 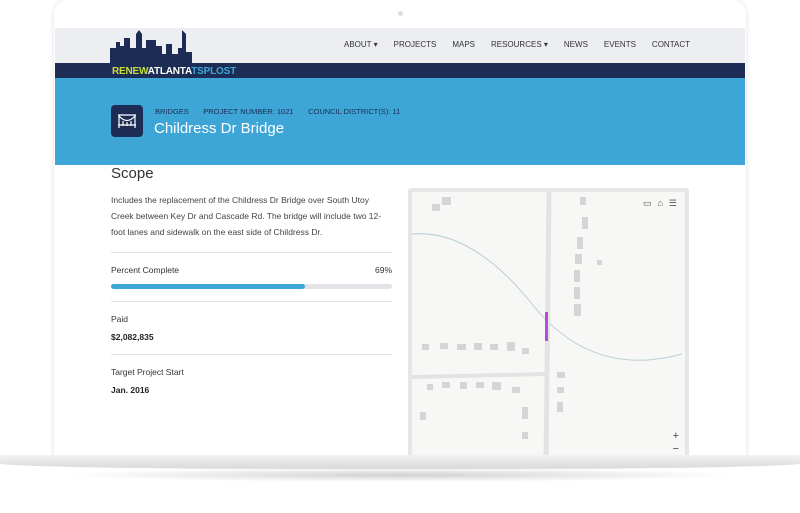 I want to click on progress-label: Percent Complete, so click(x=145, y=270).